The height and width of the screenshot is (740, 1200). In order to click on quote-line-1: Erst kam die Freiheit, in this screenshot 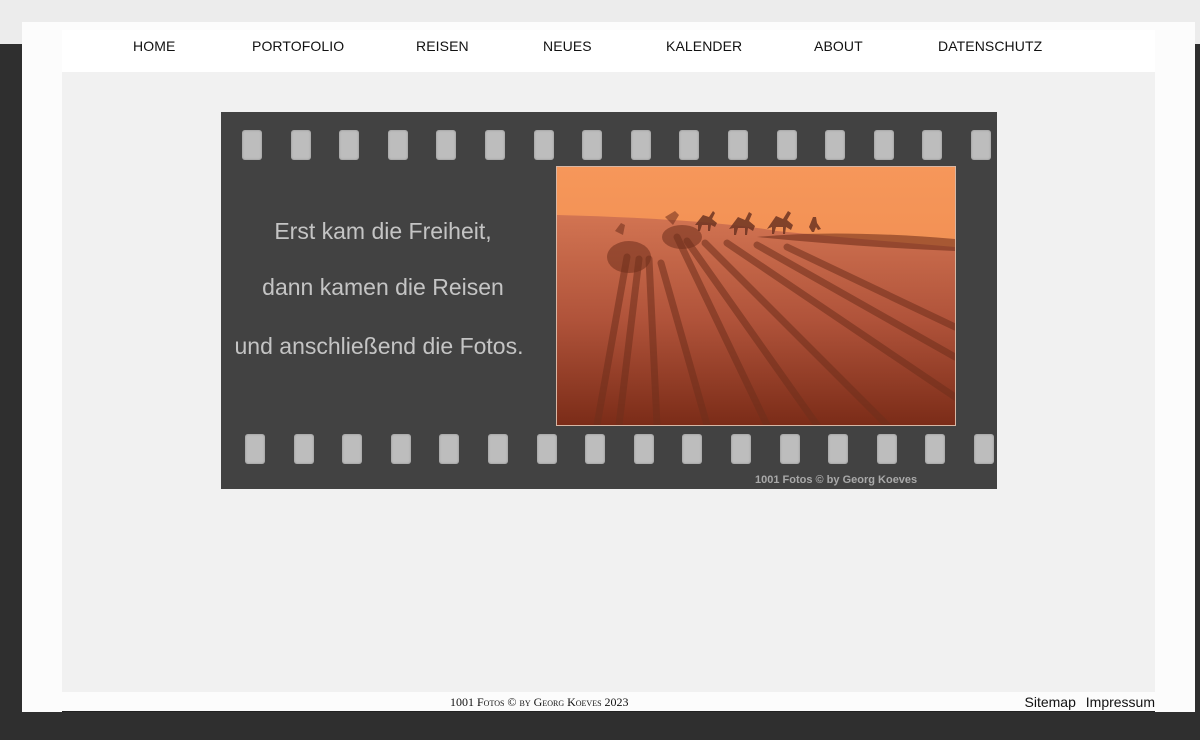, I will do `click(383, 231)`.